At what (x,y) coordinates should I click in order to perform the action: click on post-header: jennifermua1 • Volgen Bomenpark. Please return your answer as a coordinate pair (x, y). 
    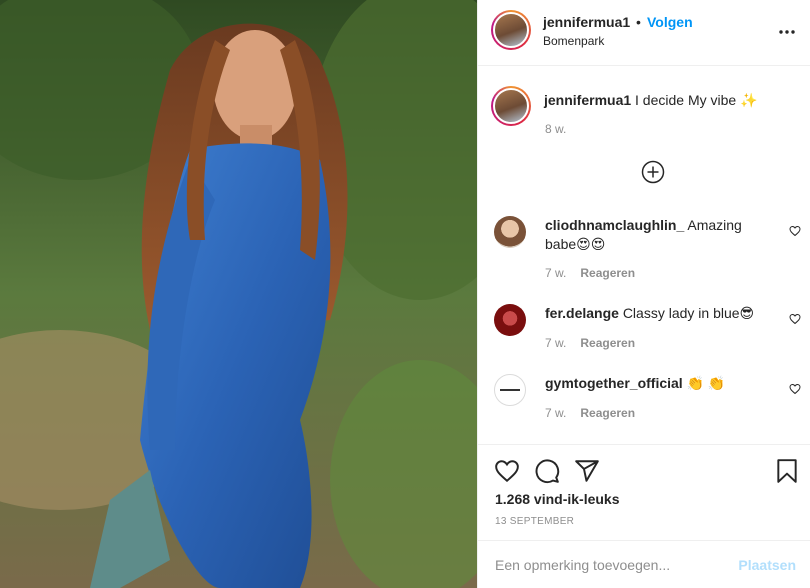
    Looking at the image, I should click on (644, 33).